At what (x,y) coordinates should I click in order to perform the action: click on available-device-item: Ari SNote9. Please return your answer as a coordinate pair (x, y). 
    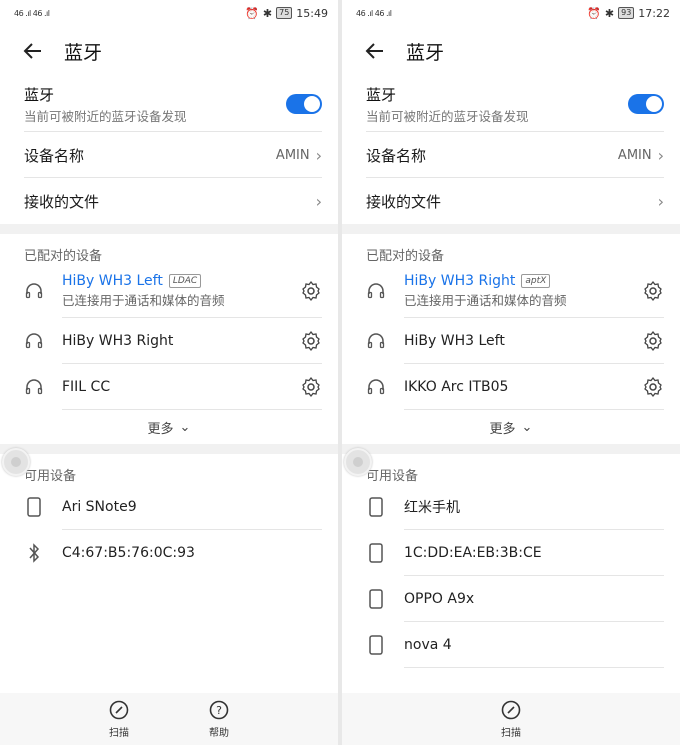
    Looking at the image, I should click on (173, 507).